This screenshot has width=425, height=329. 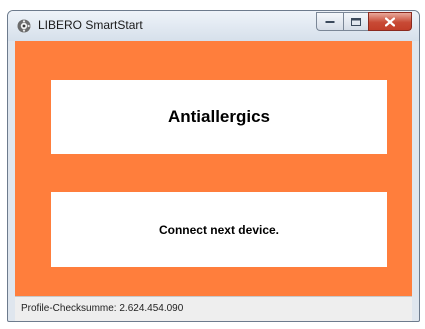 I want to click on status-message: Connect next device., so click(x=219, y=229).